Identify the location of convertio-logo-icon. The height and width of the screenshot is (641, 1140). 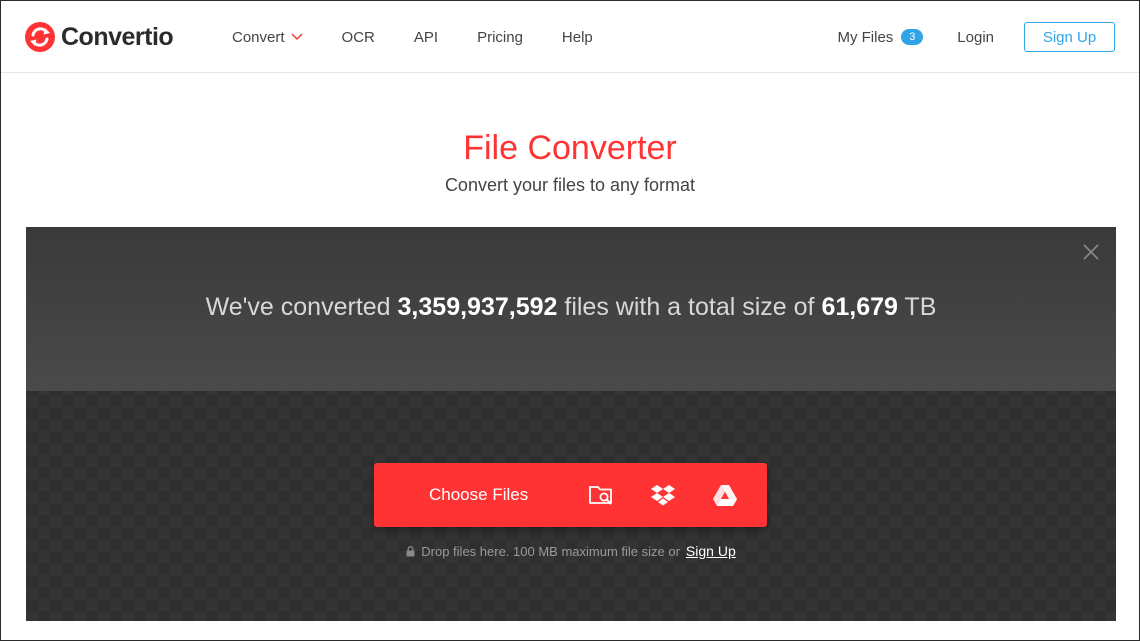
(40, 37).